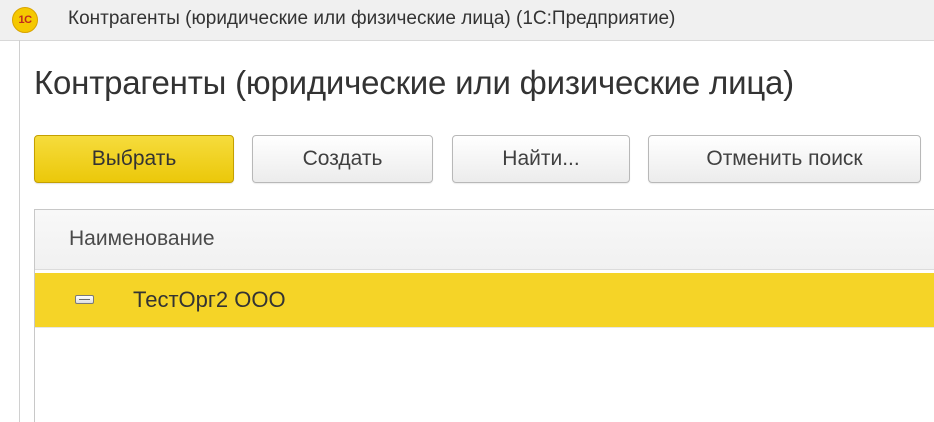  I want to click on logo-text: 1С, so click(25, 20).